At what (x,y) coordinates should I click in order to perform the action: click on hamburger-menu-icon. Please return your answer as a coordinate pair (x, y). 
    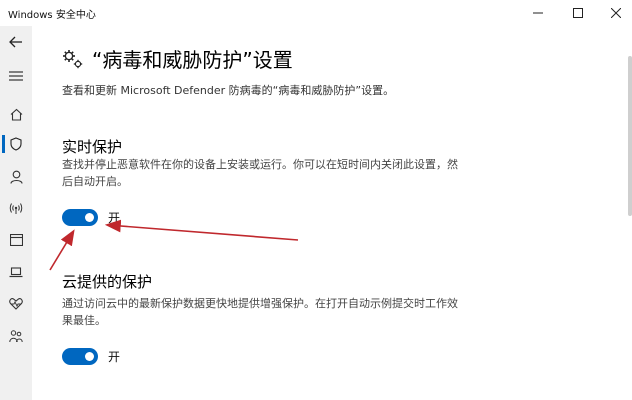
    Looking at the image, I should click on (16, 76).